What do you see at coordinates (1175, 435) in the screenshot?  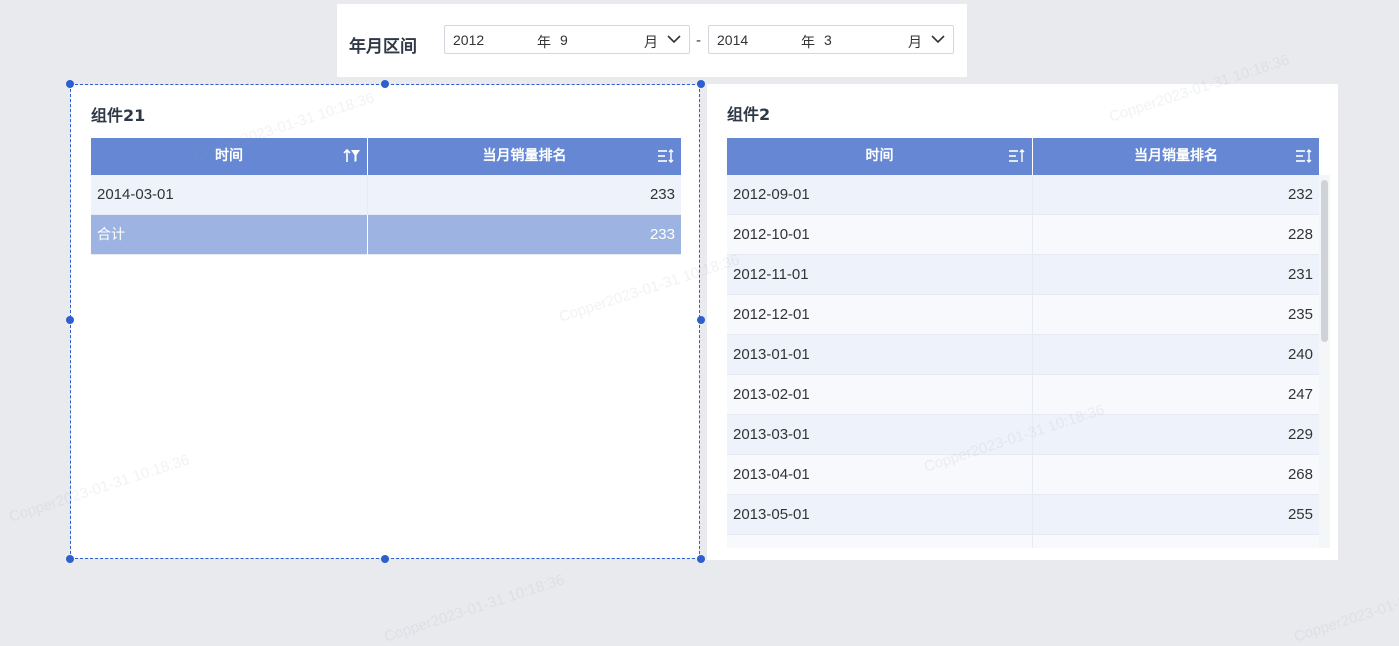 I see `cell-value: 229` at bounding box center [1175, 435].